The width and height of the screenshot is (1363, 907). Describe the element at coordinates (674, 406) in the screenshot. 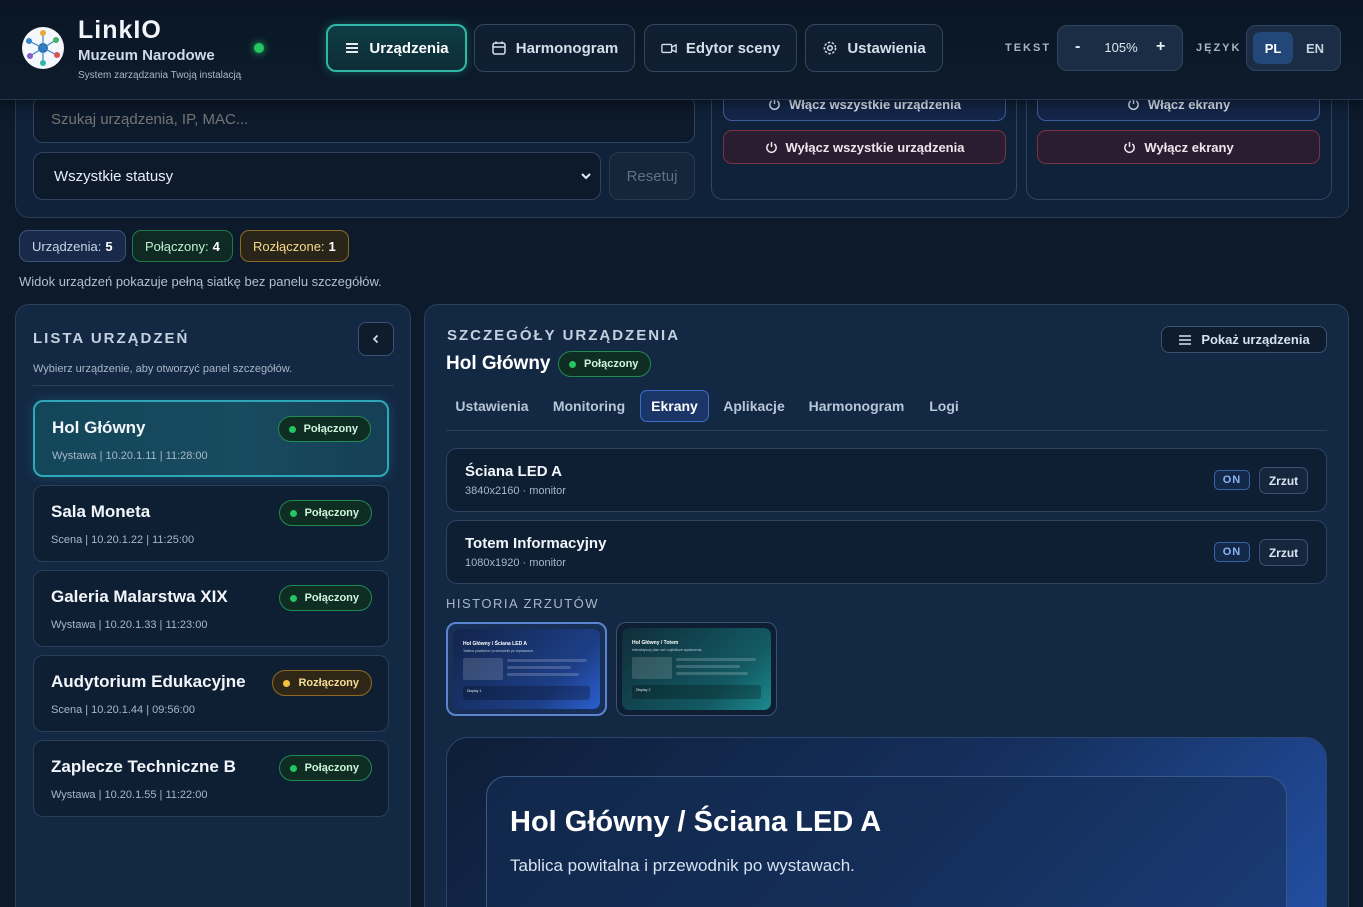

I see `tab-screens: Ekrany` at that location.